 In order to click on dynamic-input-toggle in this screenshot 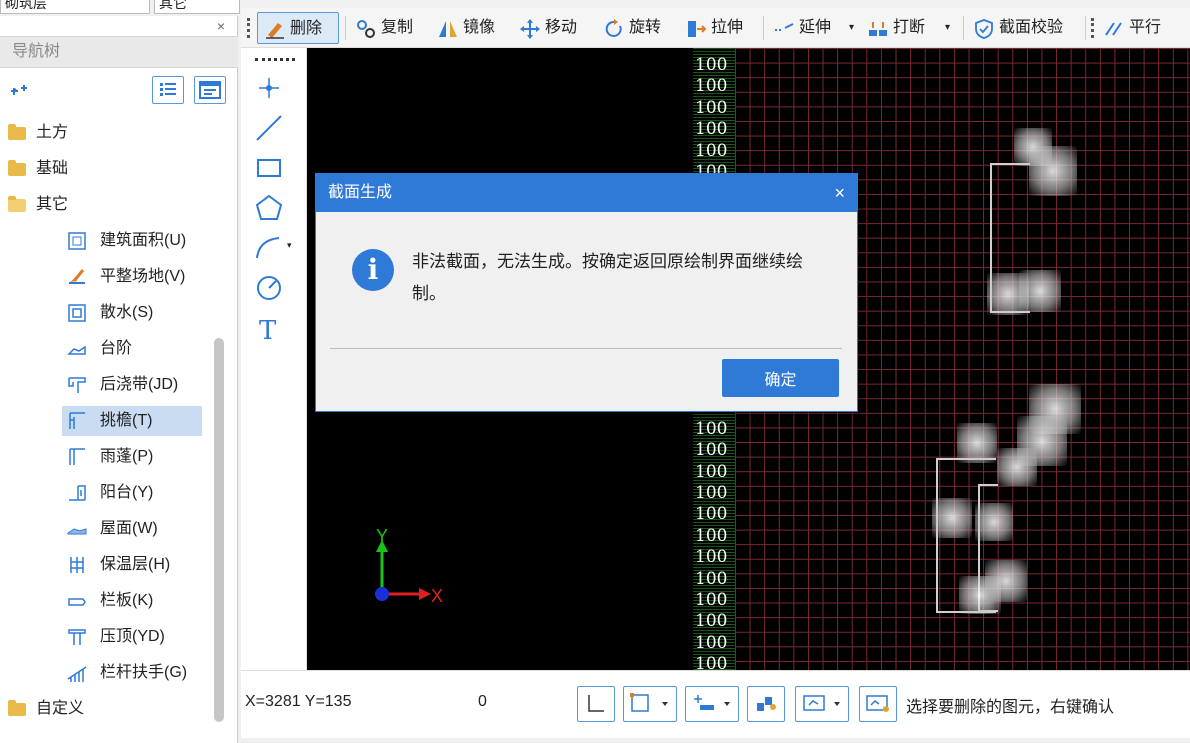, I will do `click(712, 704)`.